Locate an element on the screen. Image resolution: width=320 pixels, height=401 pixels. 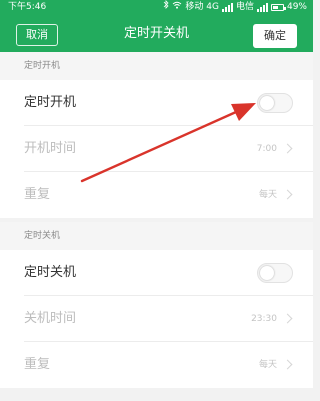
status-indicators: 移动 4G 电信 49% is located at coordinates (235, 7).